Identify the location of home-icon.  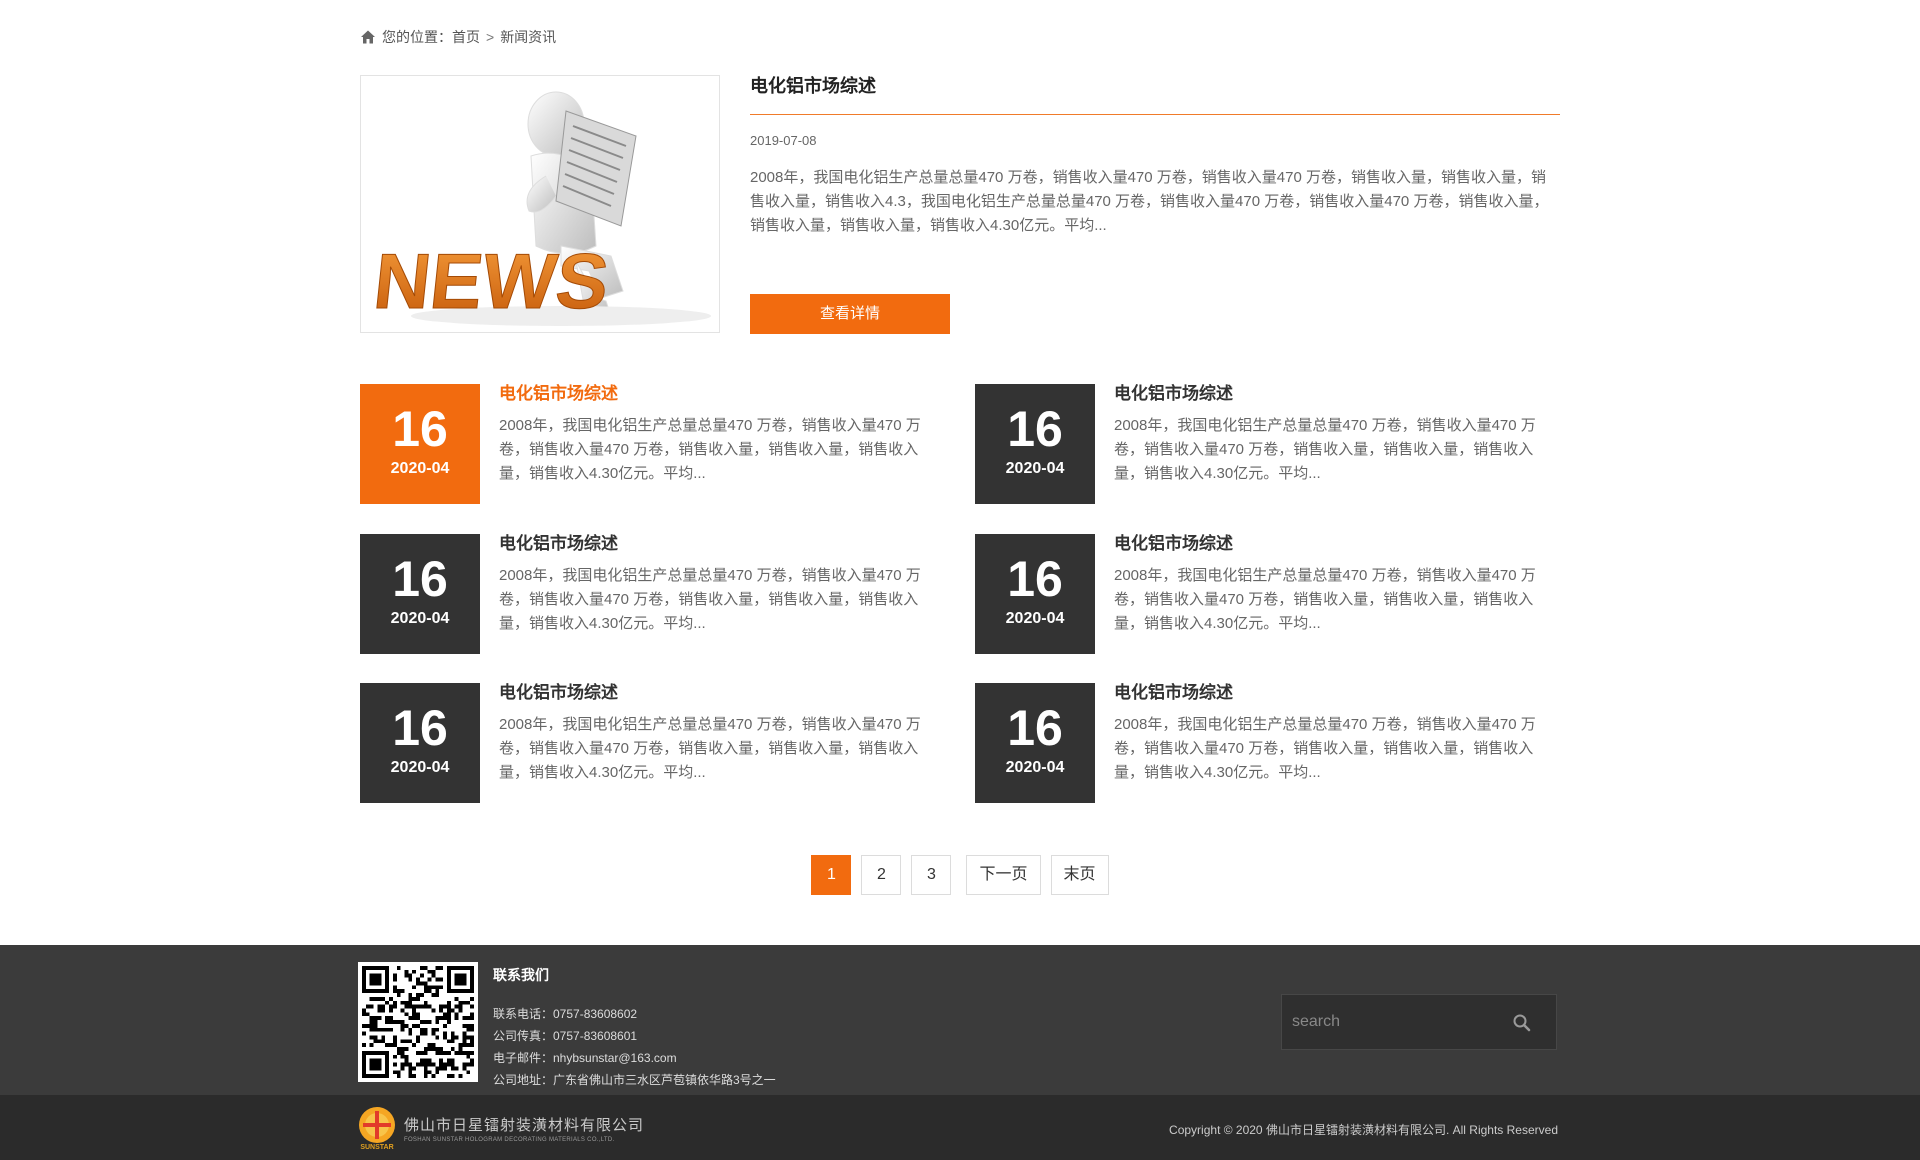
(368, 37).